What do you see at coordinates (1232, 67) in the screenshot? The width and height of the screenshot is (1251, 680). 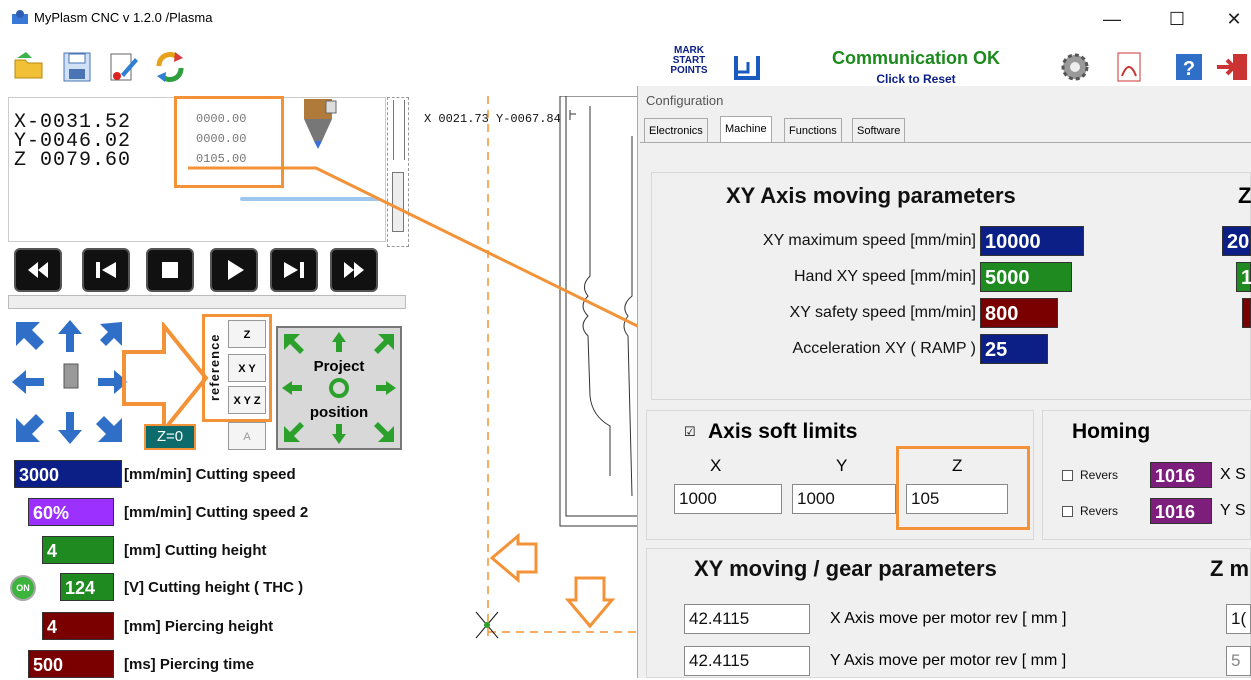 I see `exit-icon` at bounding box center [1232, 67].